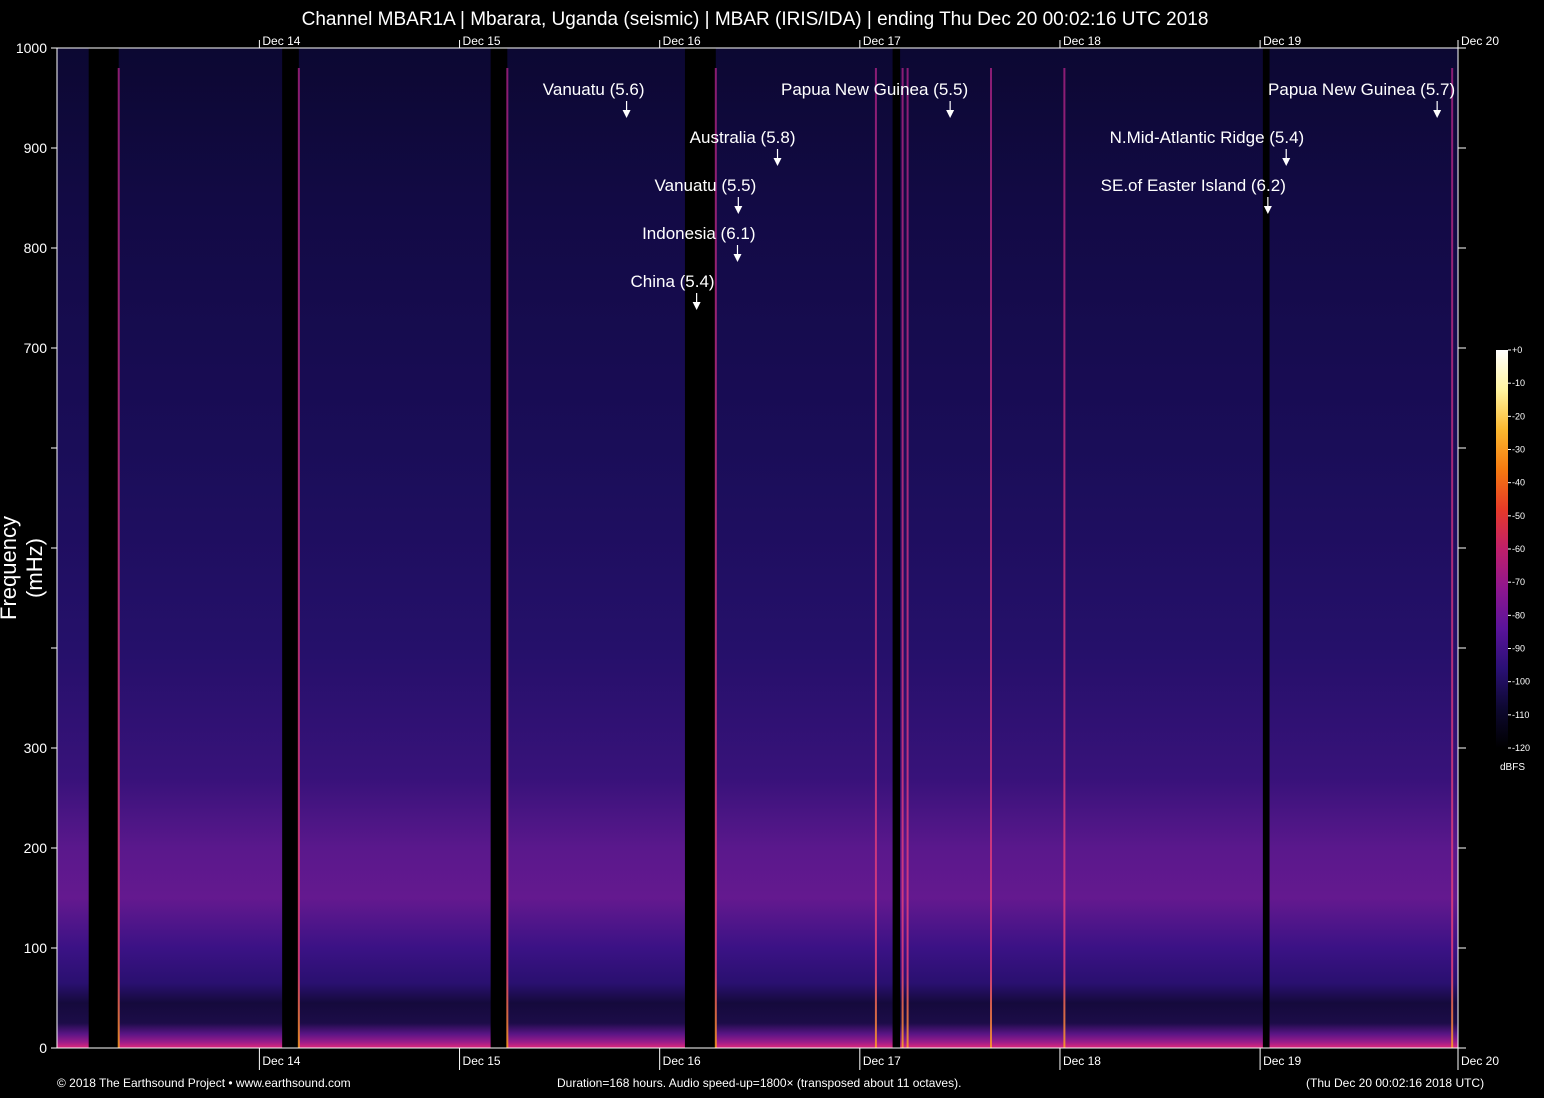  What do you see at coordinates (1193, 185) in the screenshot?
I see `event-label: SE.of Easter Island (6.2)` at bounding box center [1193, 185].